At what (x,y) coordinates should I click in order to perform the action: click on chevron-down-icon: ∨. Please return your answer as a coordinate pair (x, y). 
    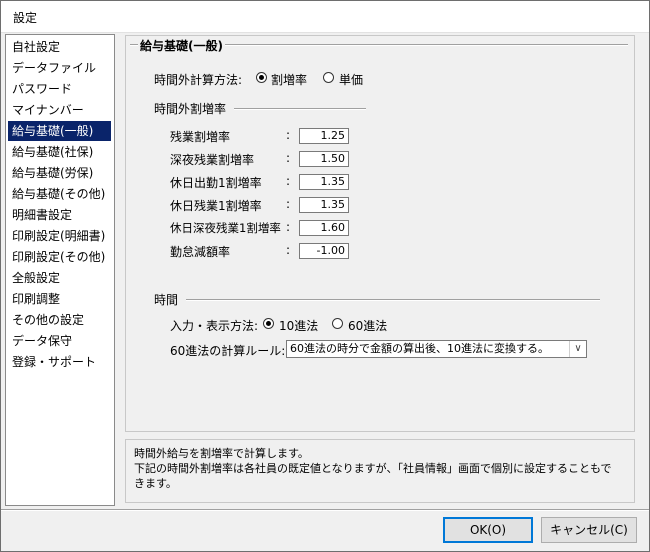
    Looking at the image, I should click on (577, 349).